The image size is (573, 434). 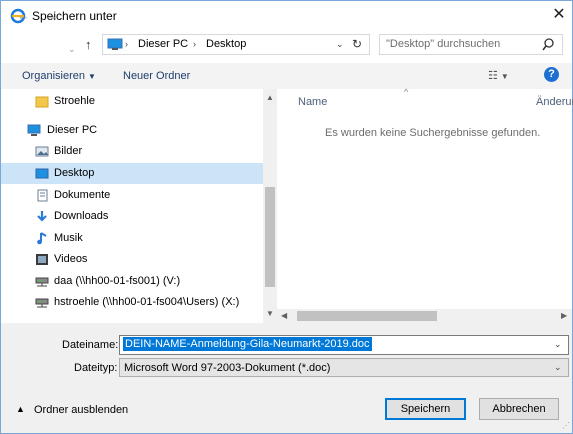 I want to click on search-input: "Desktop" durchsuchen, so click(x=471, y=44).